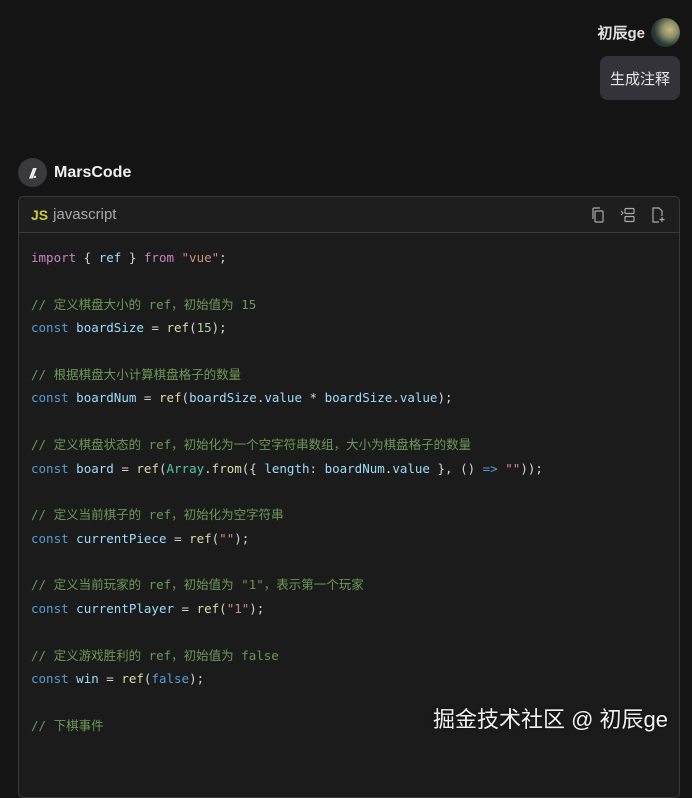  Describe the element at coordinates (85, 214) in the screenshot. I see `code-language: javascript` at that location.